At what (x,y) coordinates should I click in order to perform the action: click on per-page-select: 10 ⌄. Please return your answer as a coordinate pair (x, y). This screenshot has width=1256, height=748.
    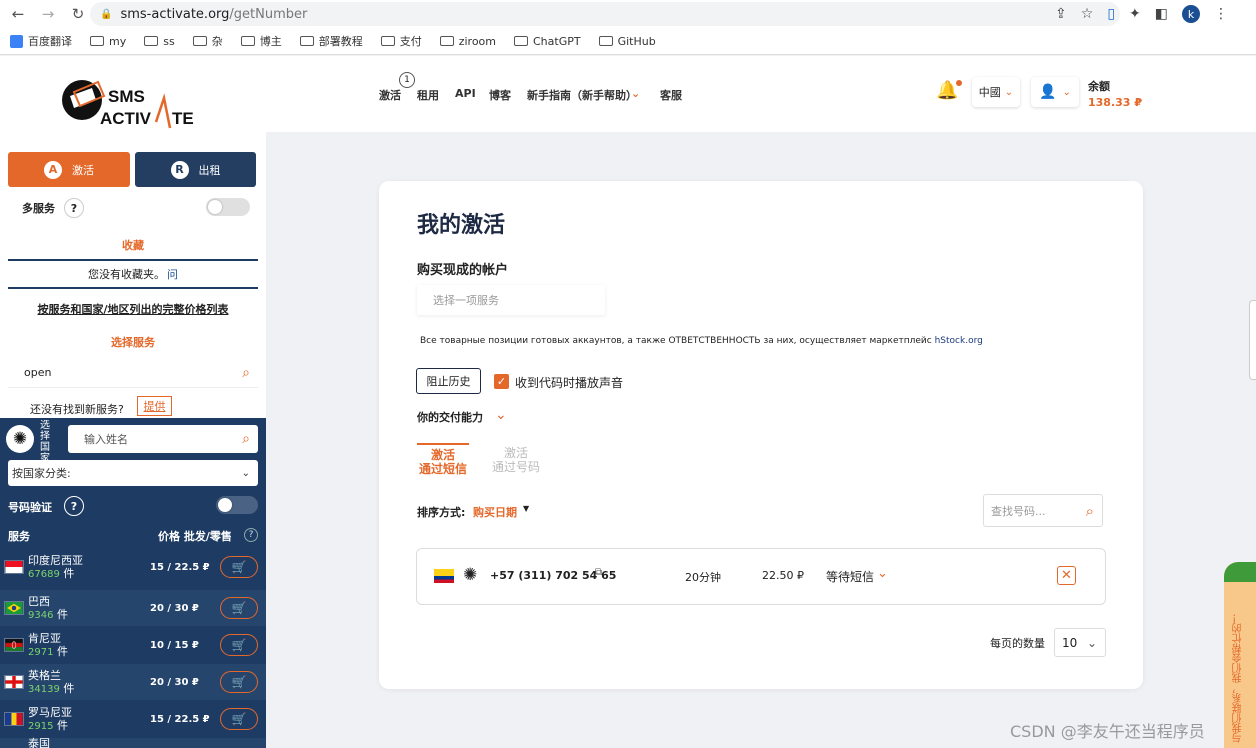
    Looking at the image, I should click on (1080, 642).